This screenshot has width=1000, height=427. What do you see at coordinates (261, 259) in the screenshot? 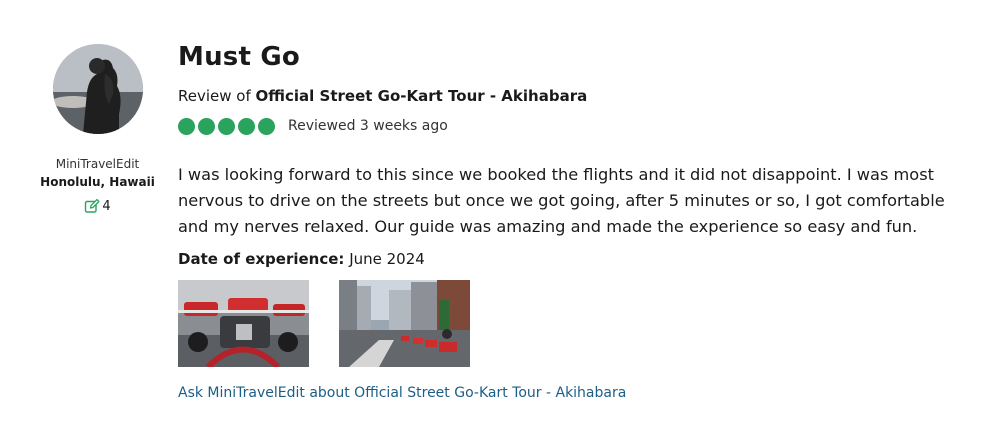
I see `date-of-experience-label: Date of experience:` at bounding box center [261, 259].